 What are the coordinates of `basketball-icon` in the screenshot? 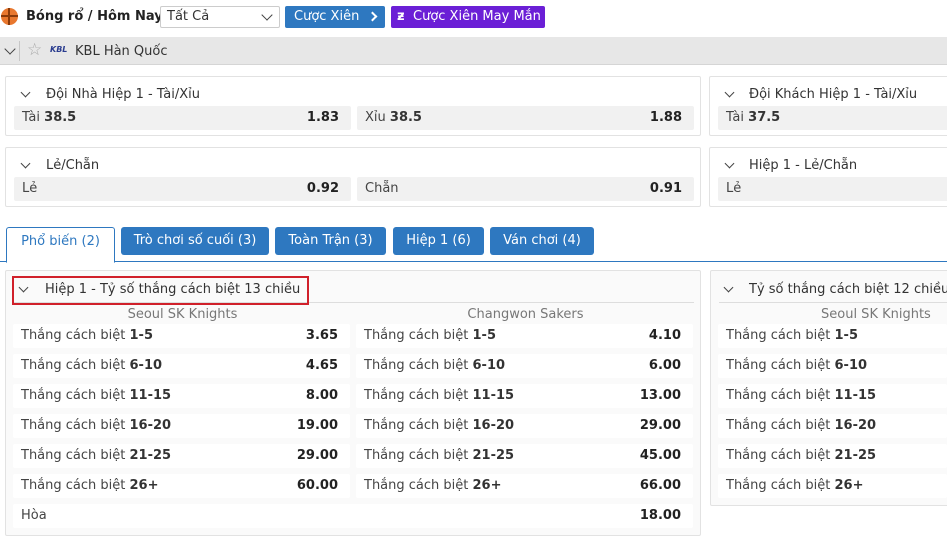 It's located at (9, 16).